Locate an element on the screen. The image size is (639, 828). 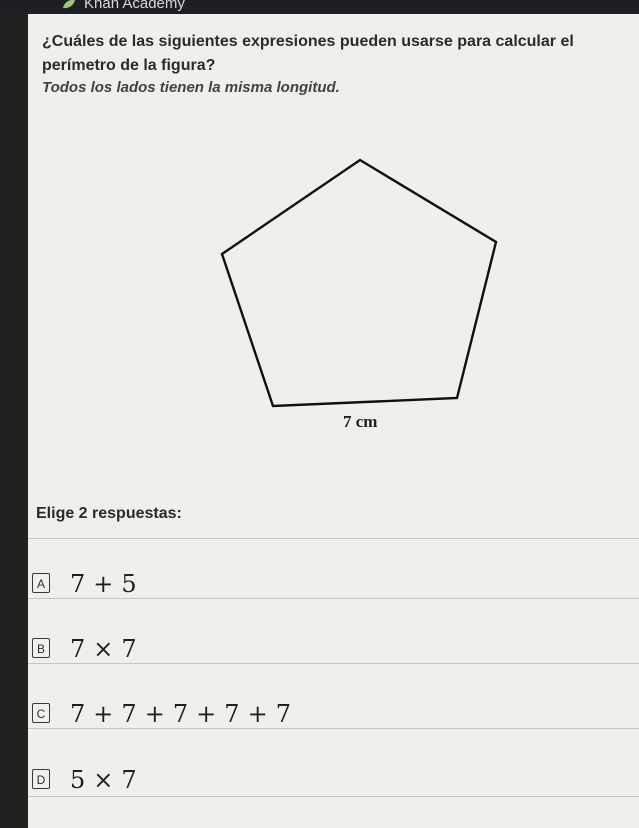
choice-d-expression: 5 × 7 is located at coordinates (103, 780).